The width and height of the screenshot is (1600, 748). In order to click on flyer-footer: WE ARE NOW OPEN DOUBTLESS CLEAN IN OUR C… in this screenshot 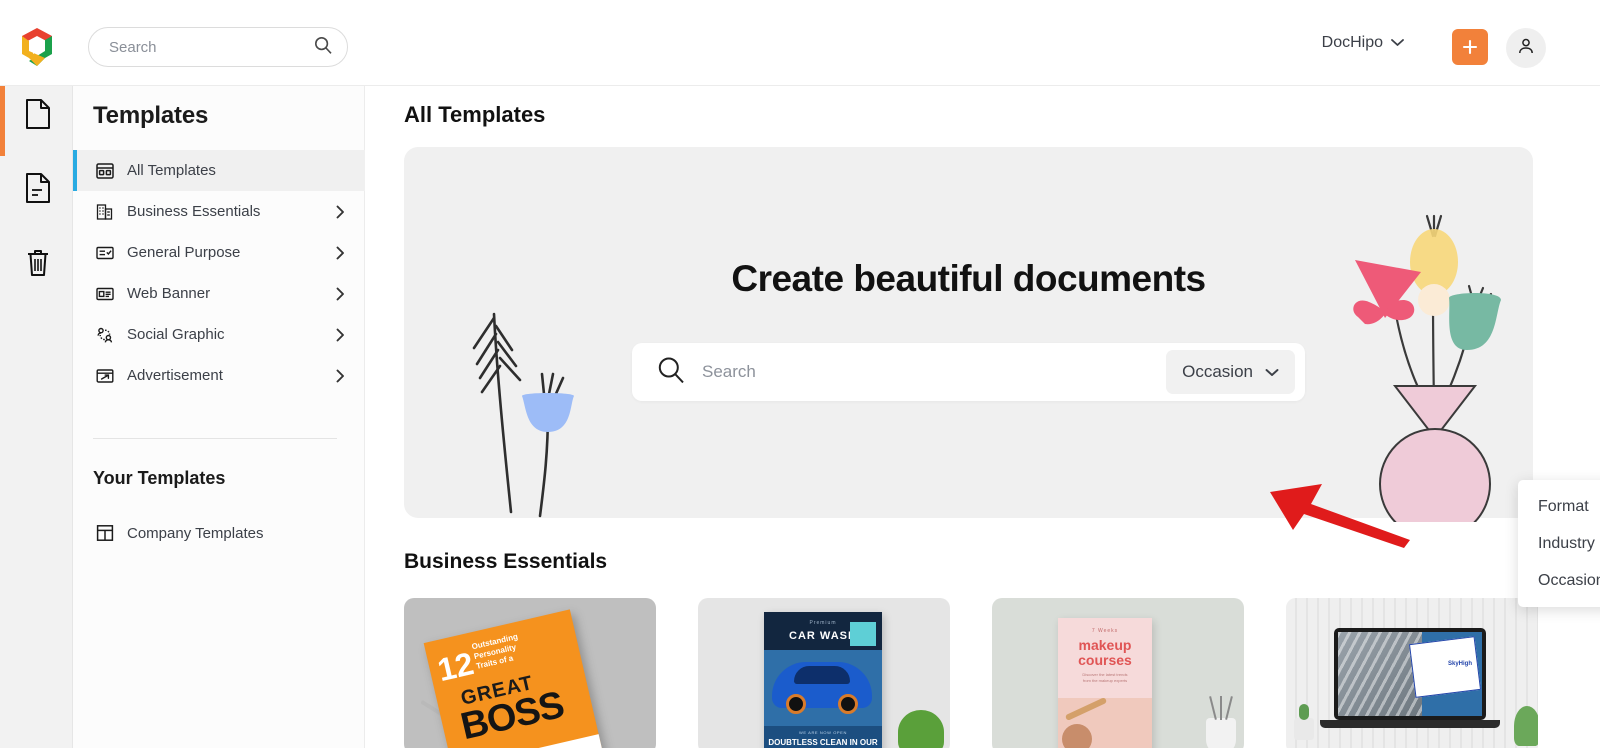, I will do `click(823, 737)`.